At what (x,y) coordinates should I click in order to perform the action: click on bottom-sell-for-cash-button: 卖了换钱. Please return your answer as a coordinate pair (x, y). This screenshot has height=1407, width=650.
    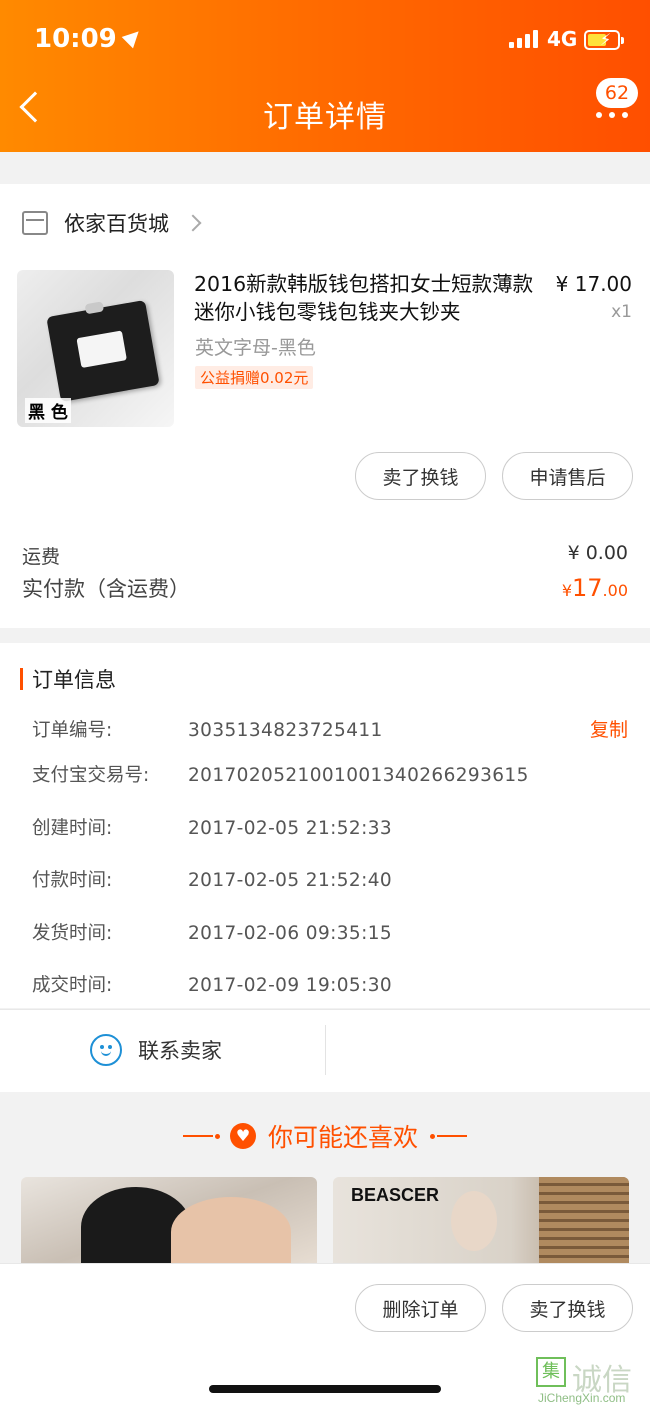
    Looking at the image, I should click on (567, 1308).